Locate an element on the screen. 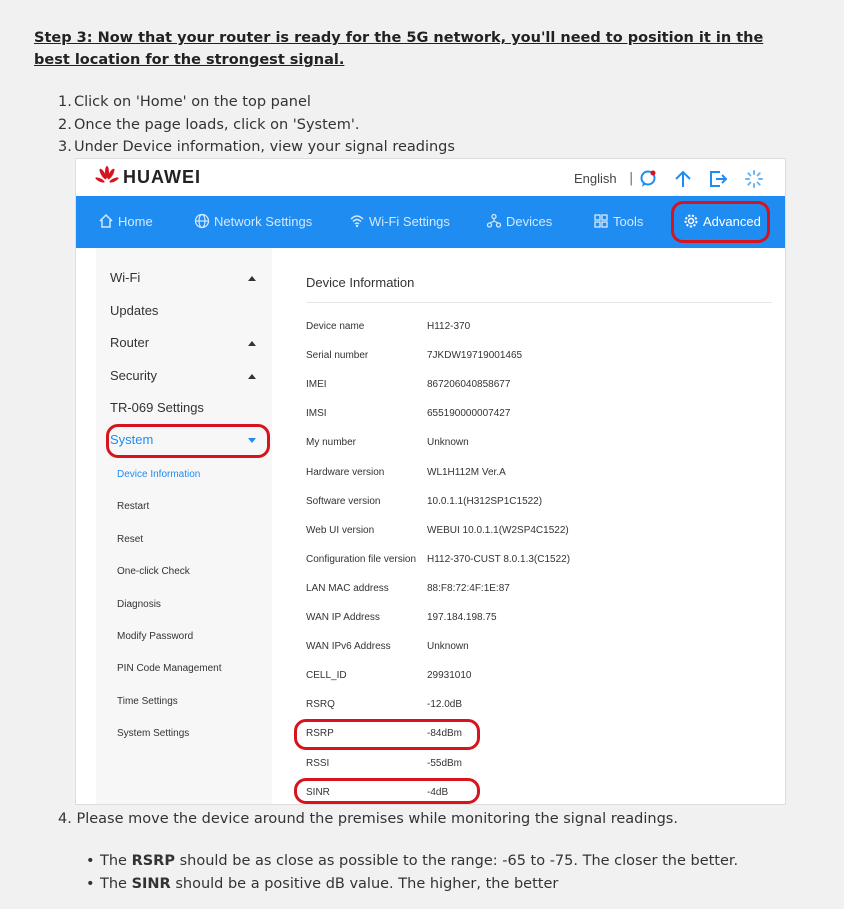 Image resolution: width=844 pixels, height=909 pixels. sidebar-sub-device-information: Device Information is located at coordinates (158, 474).